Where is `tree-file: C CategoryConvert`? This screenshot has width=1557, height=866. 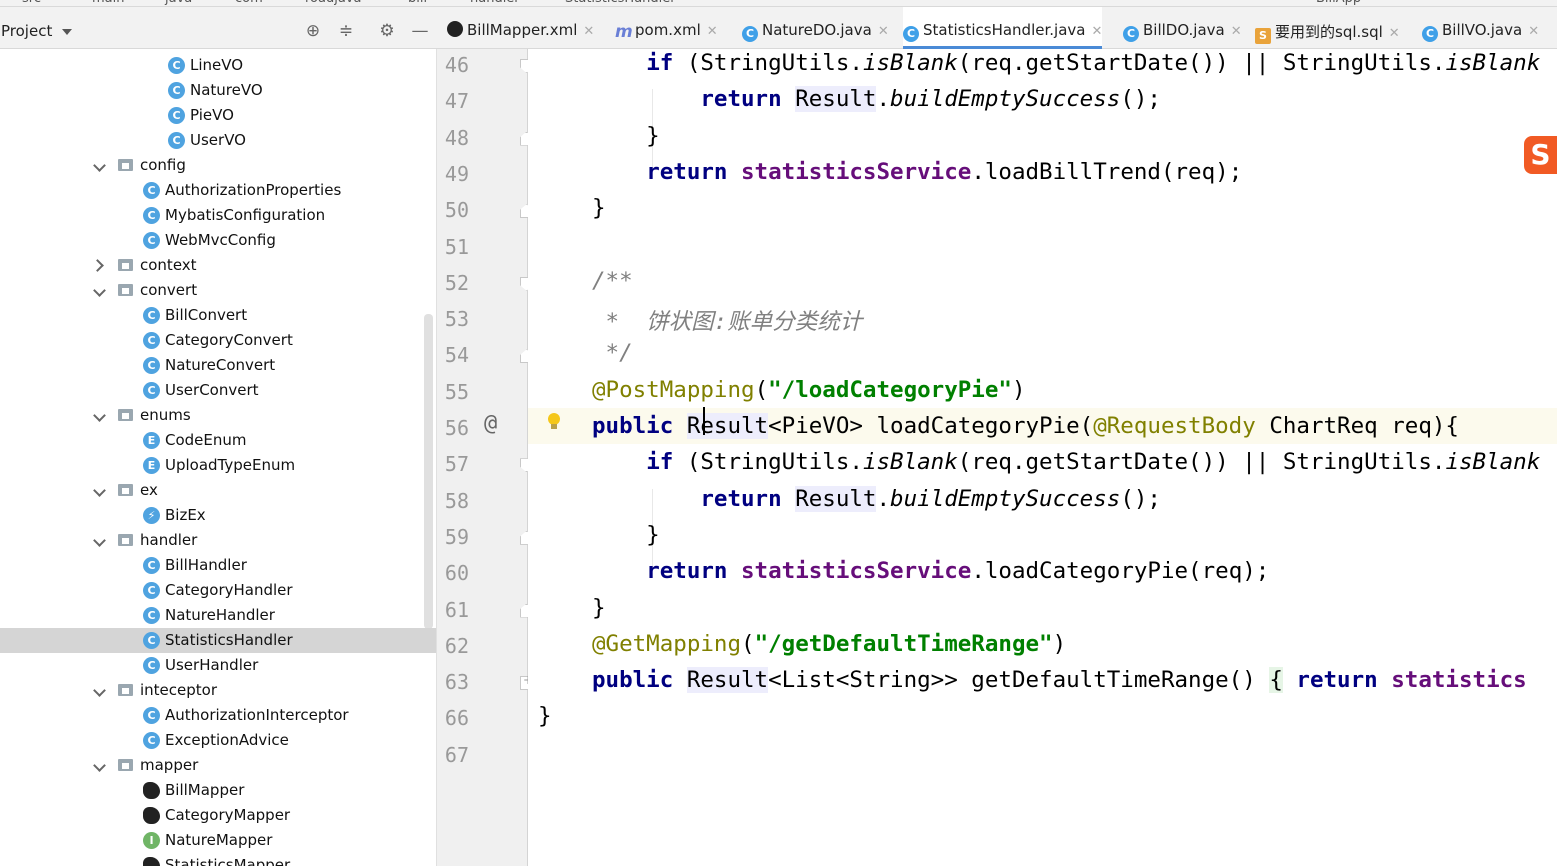 tree-file: C CategoryConvert is located at coordinates (218, 340).